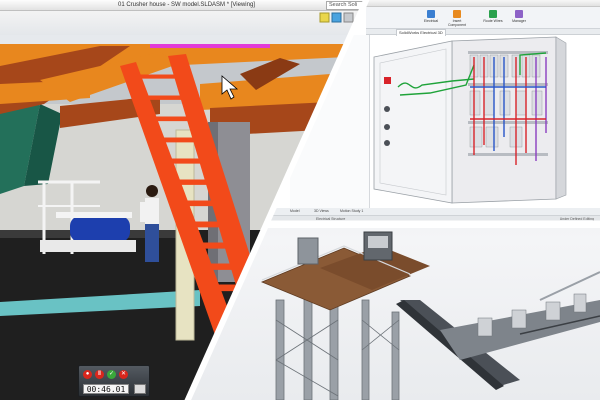  What do you see at coordinates (519, 14) in the screenshot?
I see `manager-icon` at bounding box center [519, 14].